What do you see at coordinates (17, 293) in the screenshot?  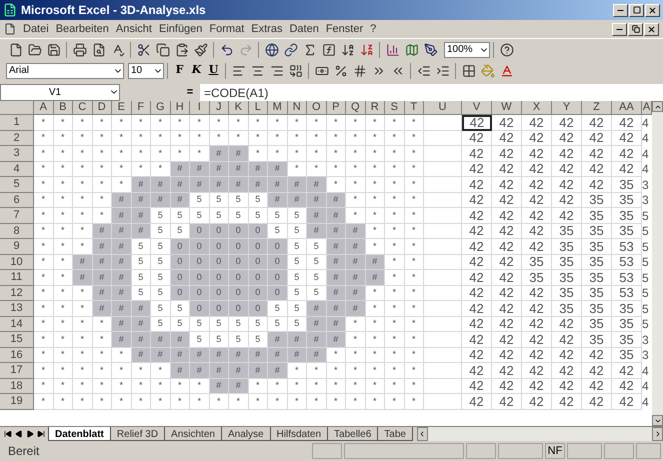 I see `row-header: 12` at bounding box center [17, 293].